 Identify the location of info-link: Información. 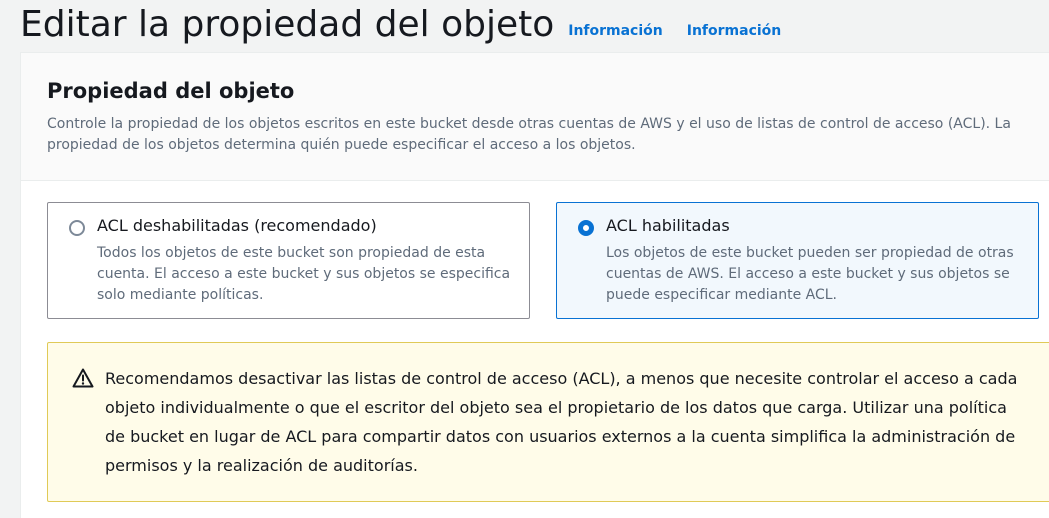
(615, 31).